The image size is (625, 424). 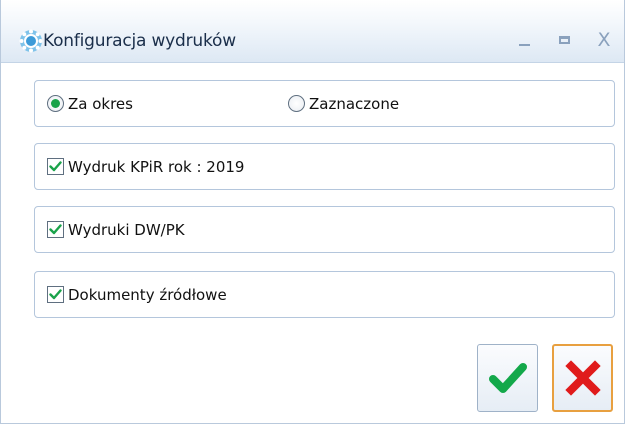 I want to click on checkbox-source-docs-label: Dokumenty źródłowe, so click(x=147, y=294).